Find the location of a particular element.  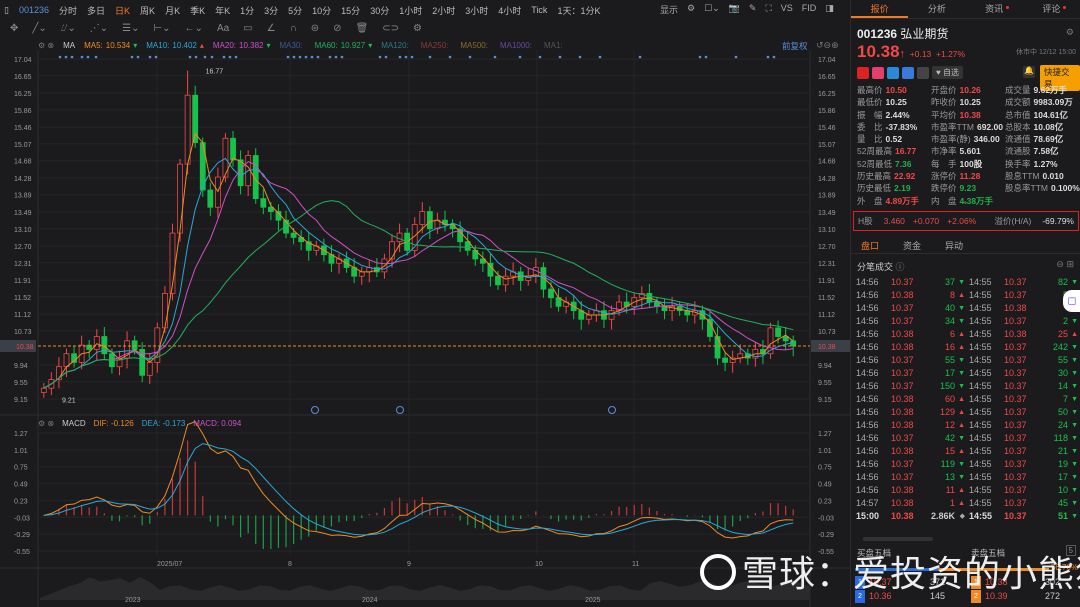

panel-tab: 资讯 is located at coordinates (994, 9).